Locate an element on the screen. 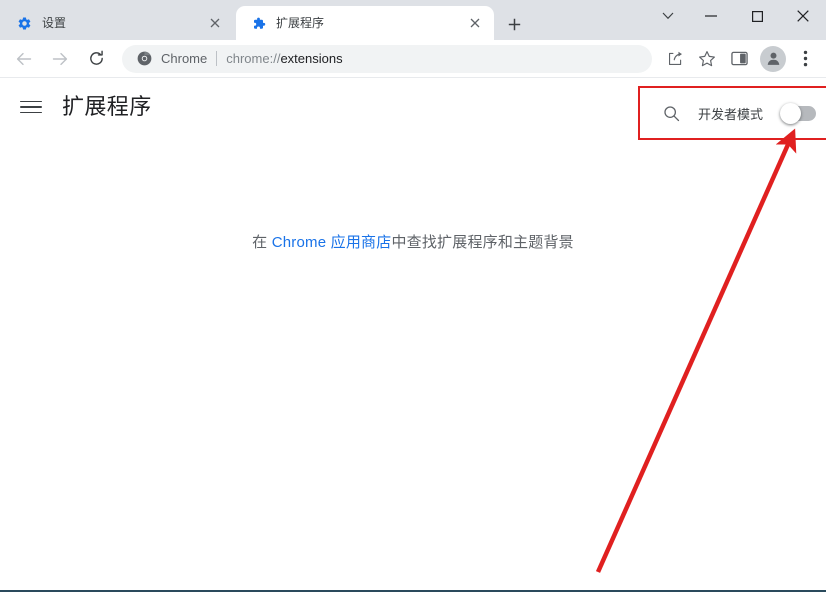 This screenshot has height=600, width=826. plus-icon is located at coordinates (514, 24).